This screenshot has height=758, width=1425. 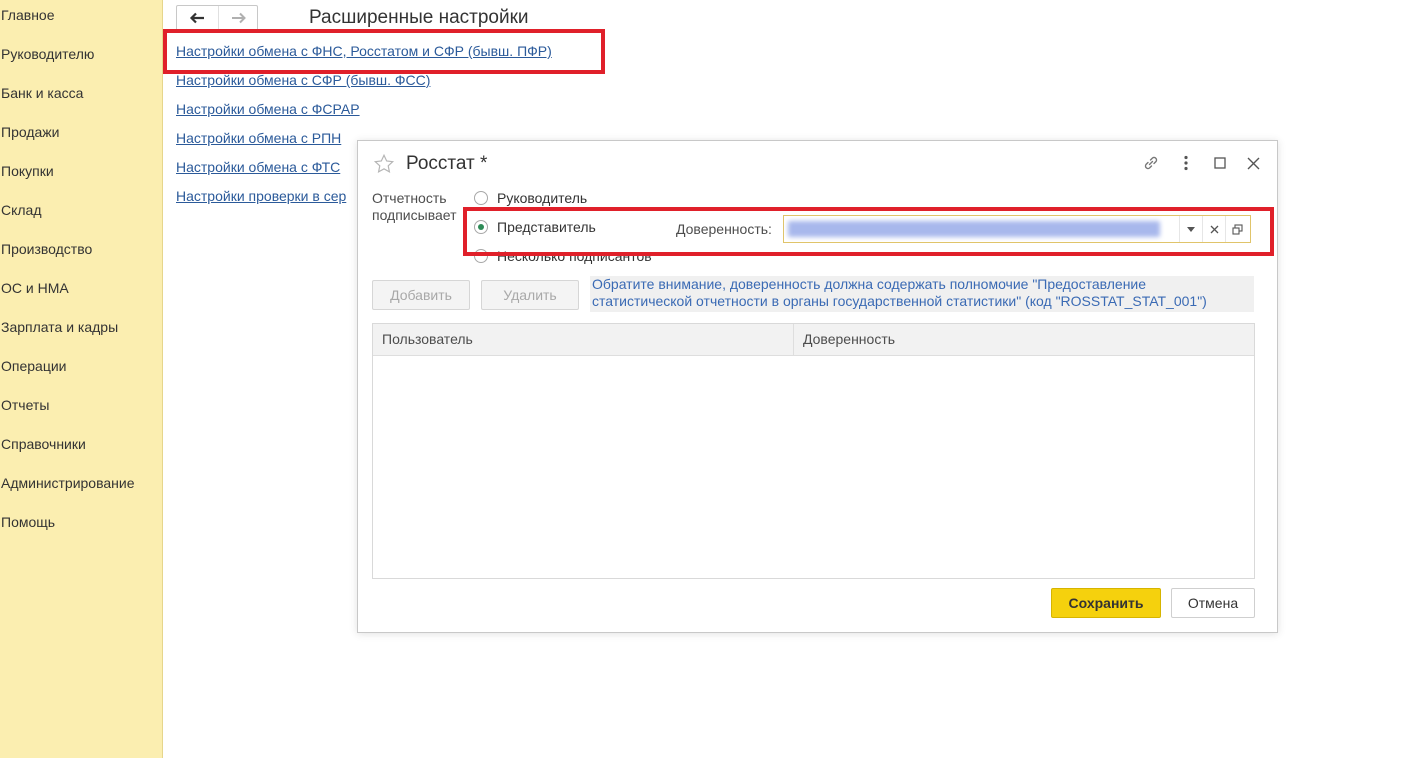 What do you see at coordinates (868, 231) in the screenshot?
I see `highlight-frame-power-of-attorney` at bounding box center [868, 231].